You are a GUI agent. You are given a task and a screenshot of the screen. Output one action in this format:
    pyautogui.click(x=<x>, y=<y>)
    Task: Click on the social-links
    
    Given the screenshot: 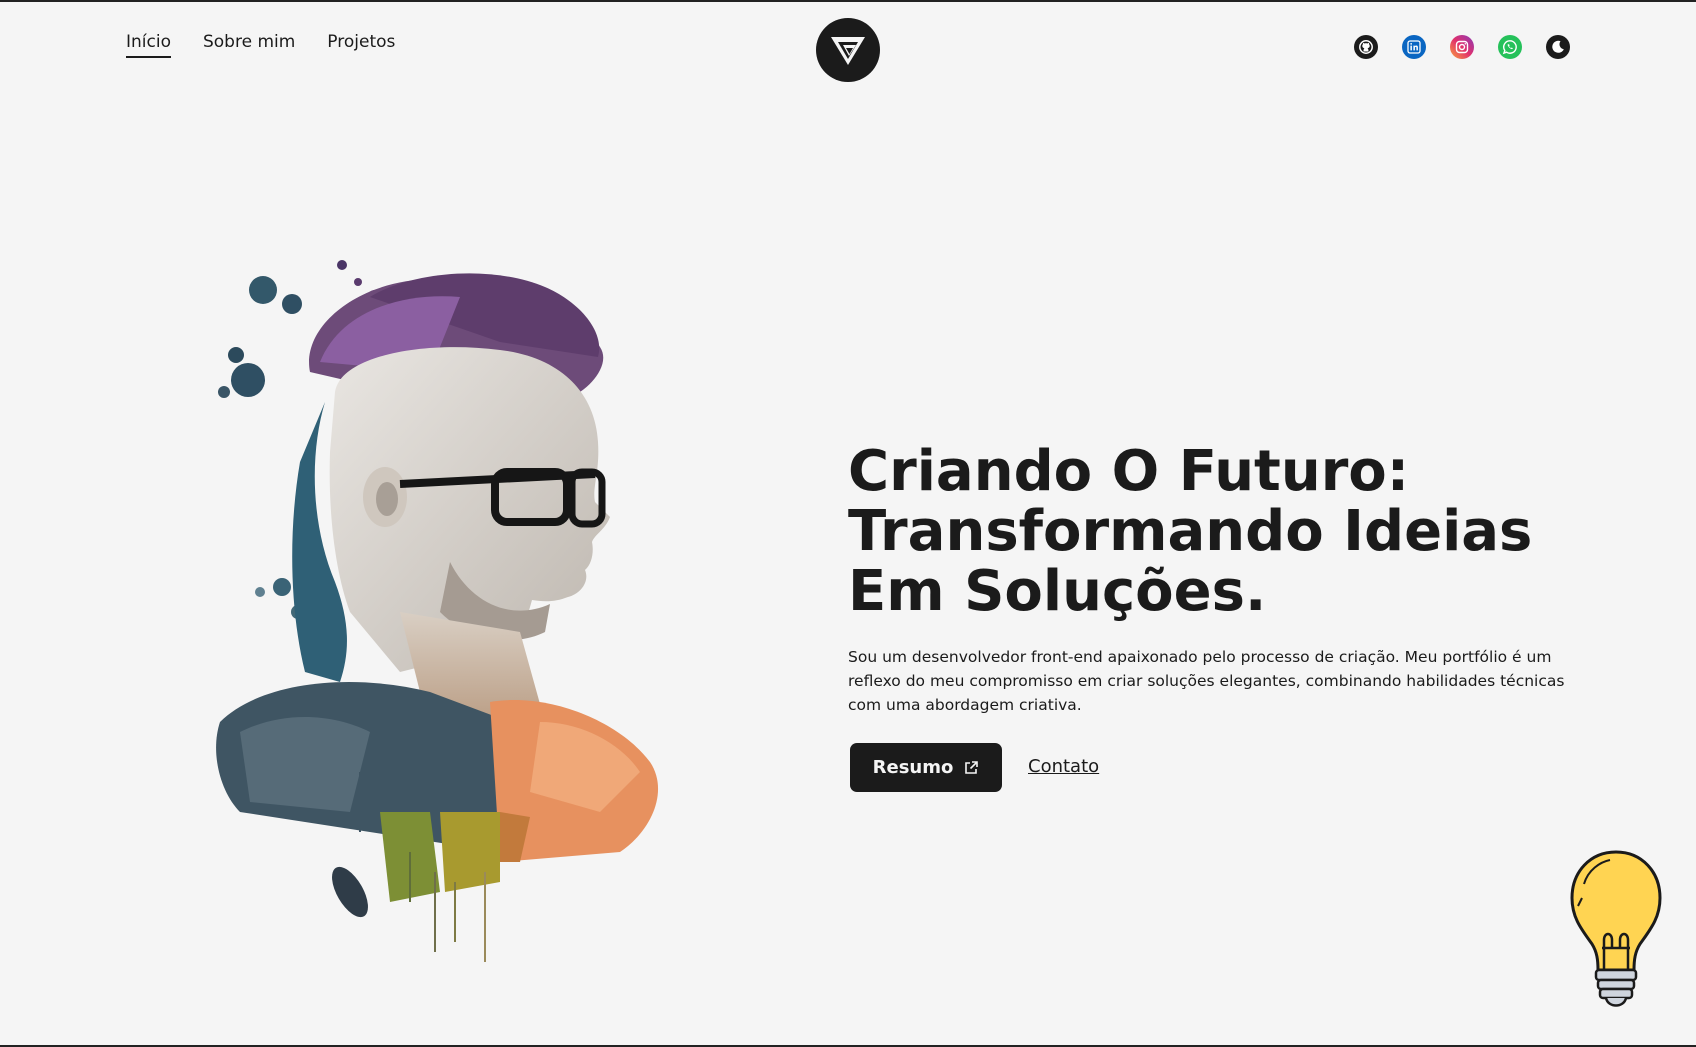 What is the action you would take?
    pyautogui.click(x=1462, y=47)
    